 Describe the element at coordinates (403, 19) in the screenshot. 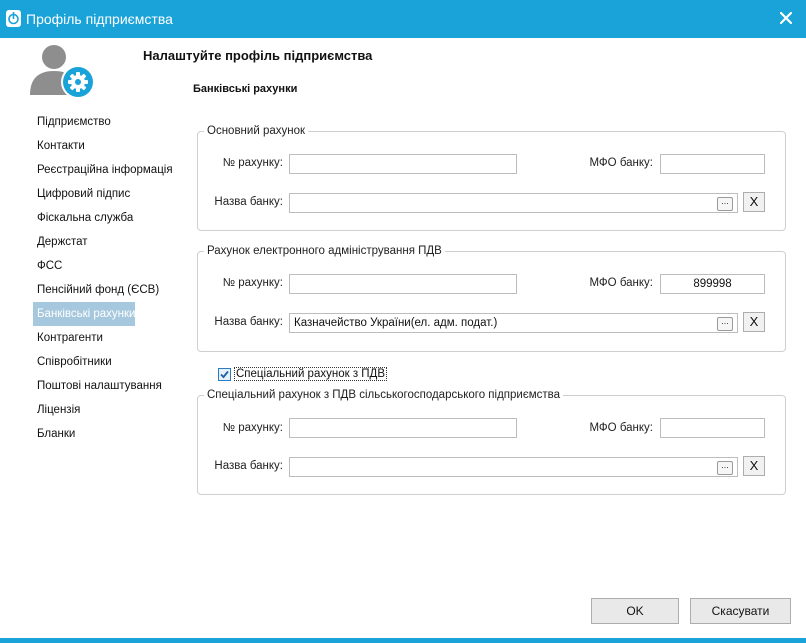

I see `title-bar: Профіль підприємства` at that location.